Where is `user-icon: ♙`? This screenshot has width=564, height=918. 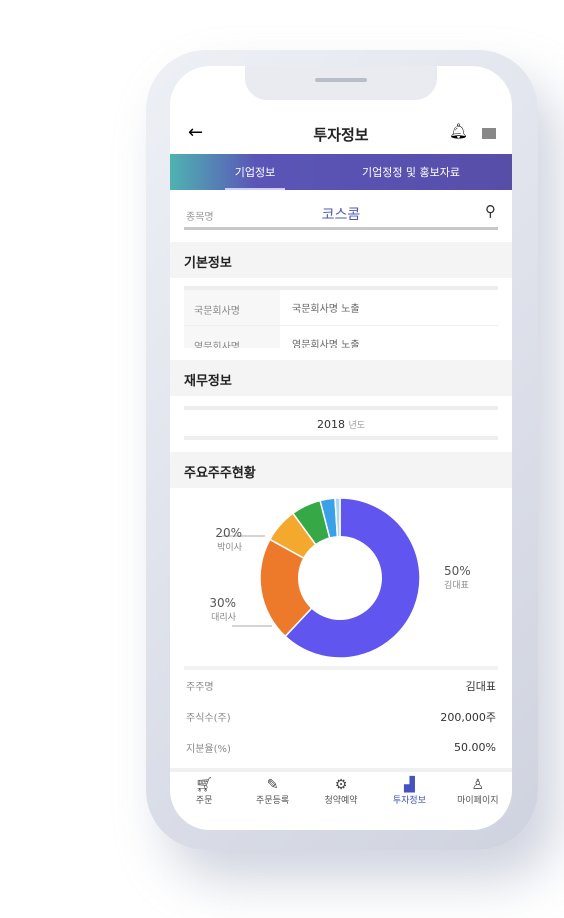 user-icon: ♙ is located at coordinates (478, 785).